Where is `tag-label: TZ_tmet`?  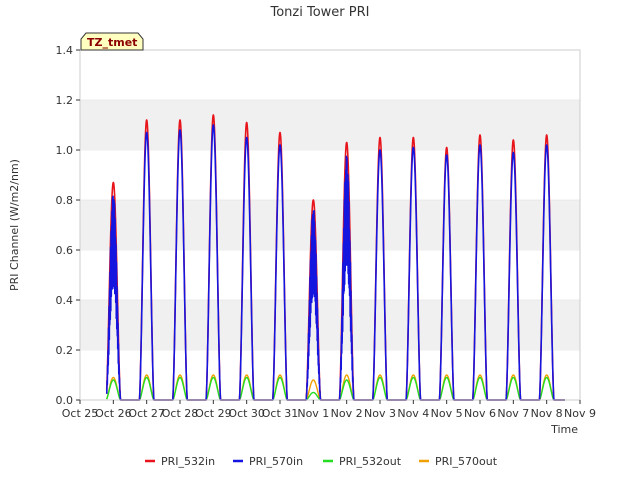
tag-label: TZ_tmet is located at coordinates (112, 42).